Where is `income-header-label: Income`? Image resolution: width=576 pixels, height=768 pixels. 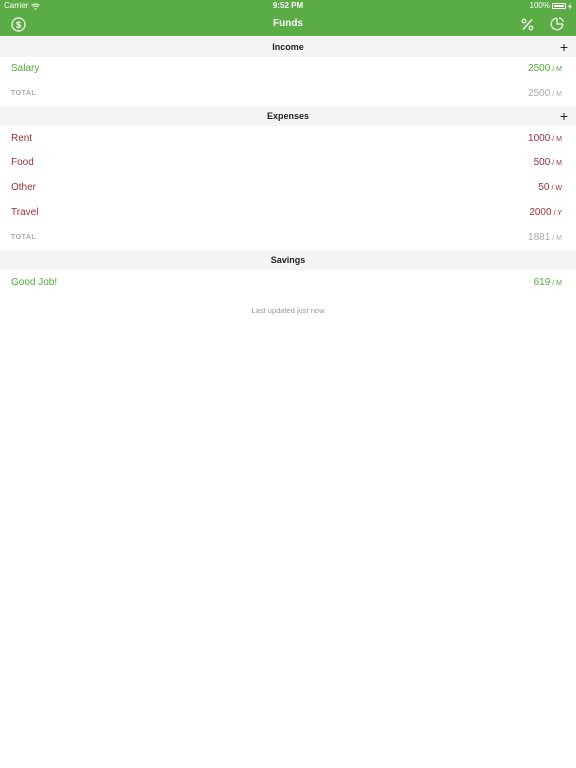 income-header-label: Income is located at coordinates (288, 47).